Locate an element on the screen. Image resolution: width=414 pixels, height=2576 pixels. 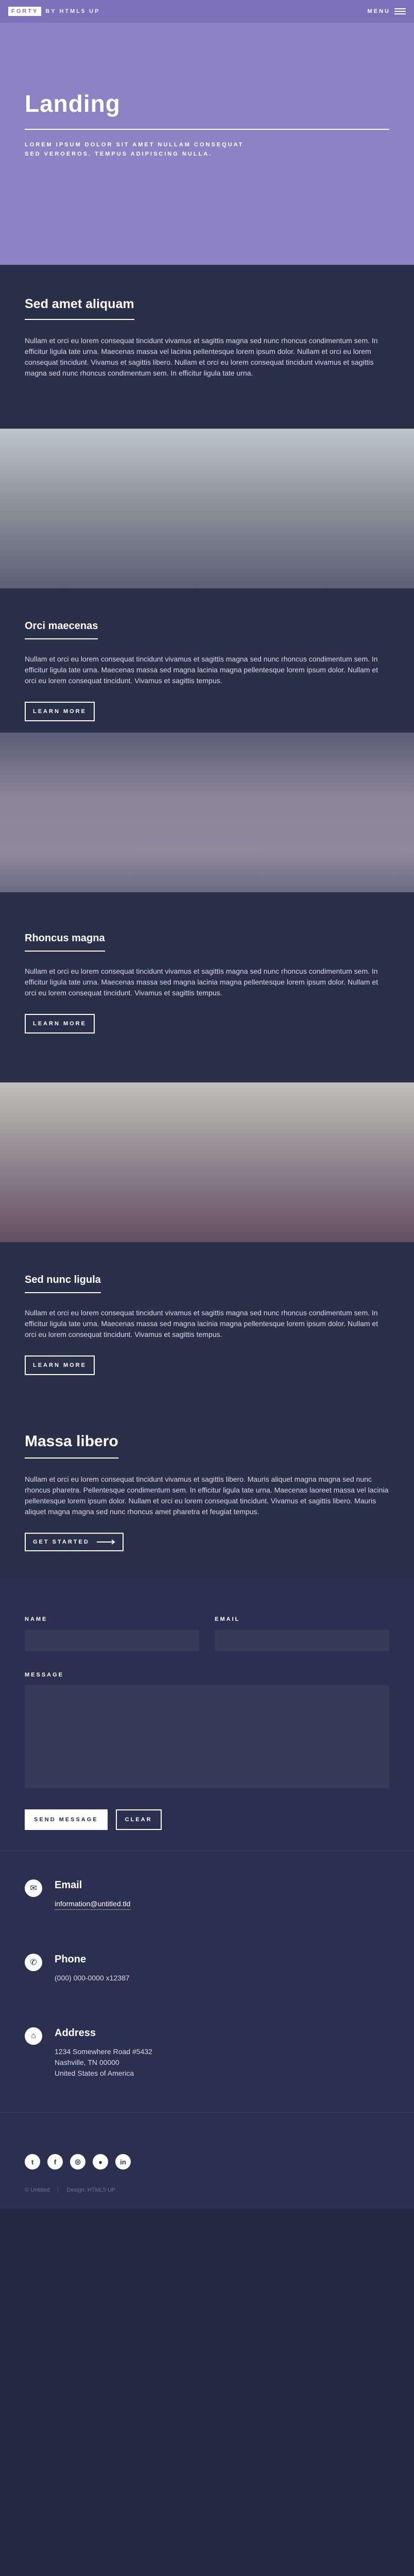
design-credit: Design: HTML5 UP is located at coordinates (87, 2190).